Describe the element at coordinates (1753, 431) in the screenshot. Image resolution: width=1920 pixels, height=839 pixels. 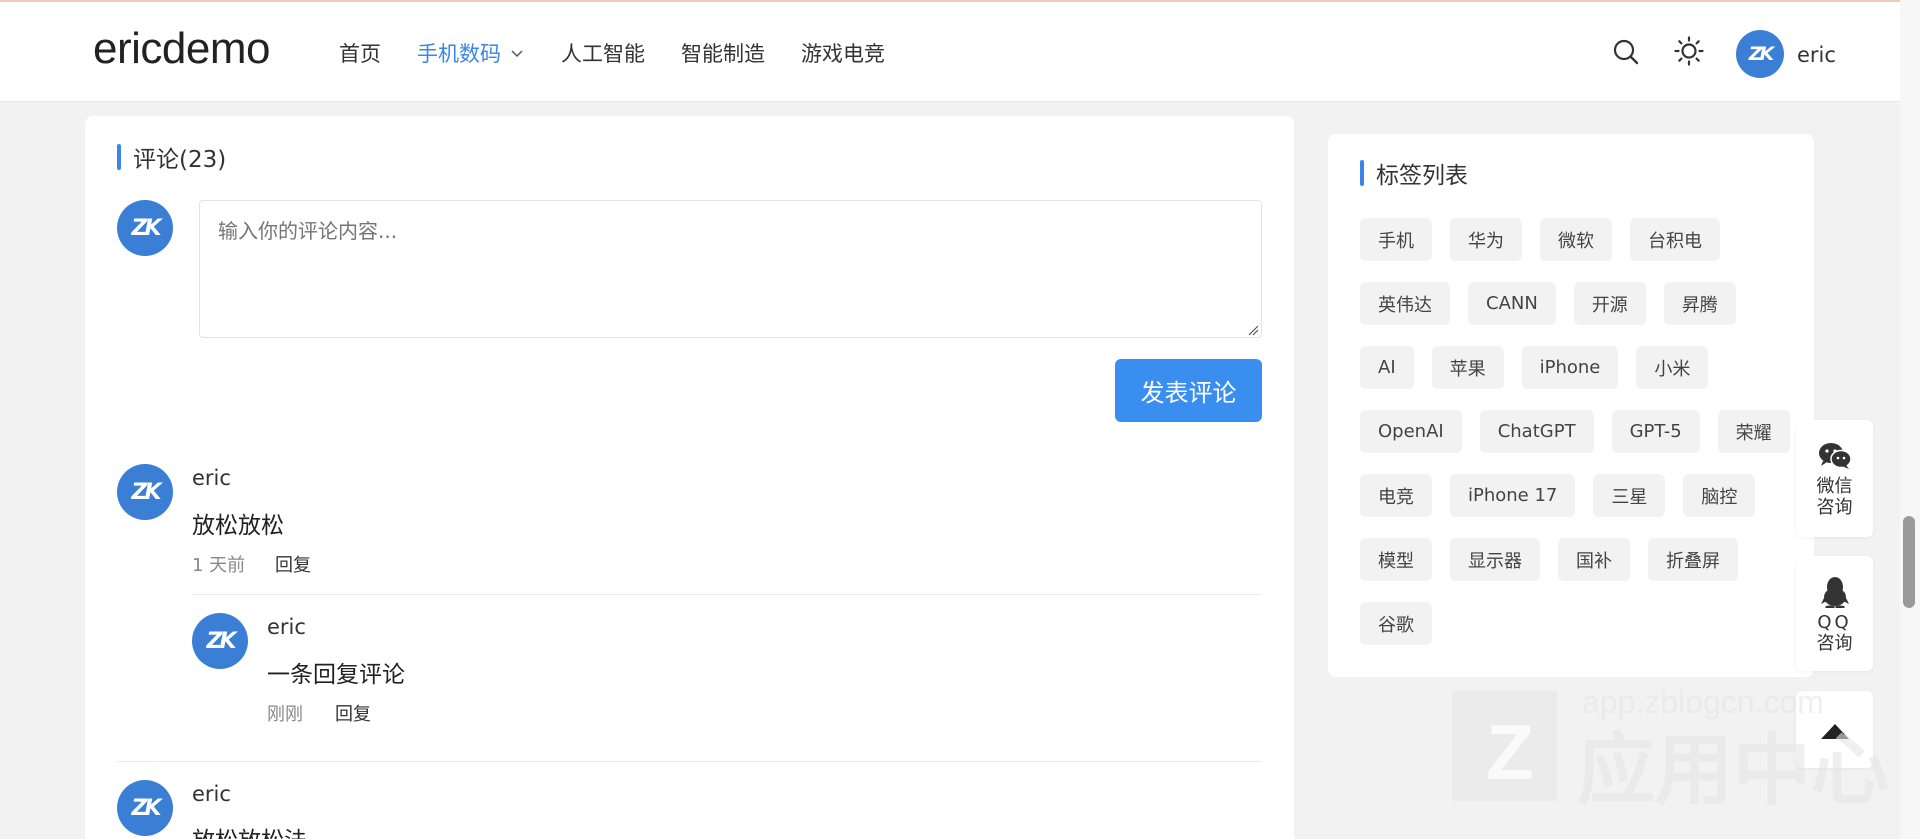
I see `tag-item: 荣耀` at that location.